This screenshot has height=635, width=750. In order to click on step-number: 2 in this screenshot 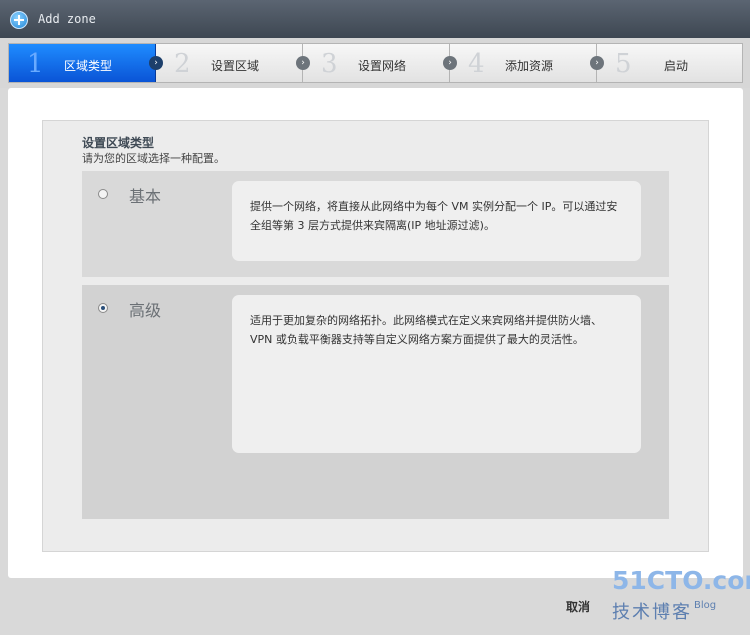, I will do `click(182, 64)`.